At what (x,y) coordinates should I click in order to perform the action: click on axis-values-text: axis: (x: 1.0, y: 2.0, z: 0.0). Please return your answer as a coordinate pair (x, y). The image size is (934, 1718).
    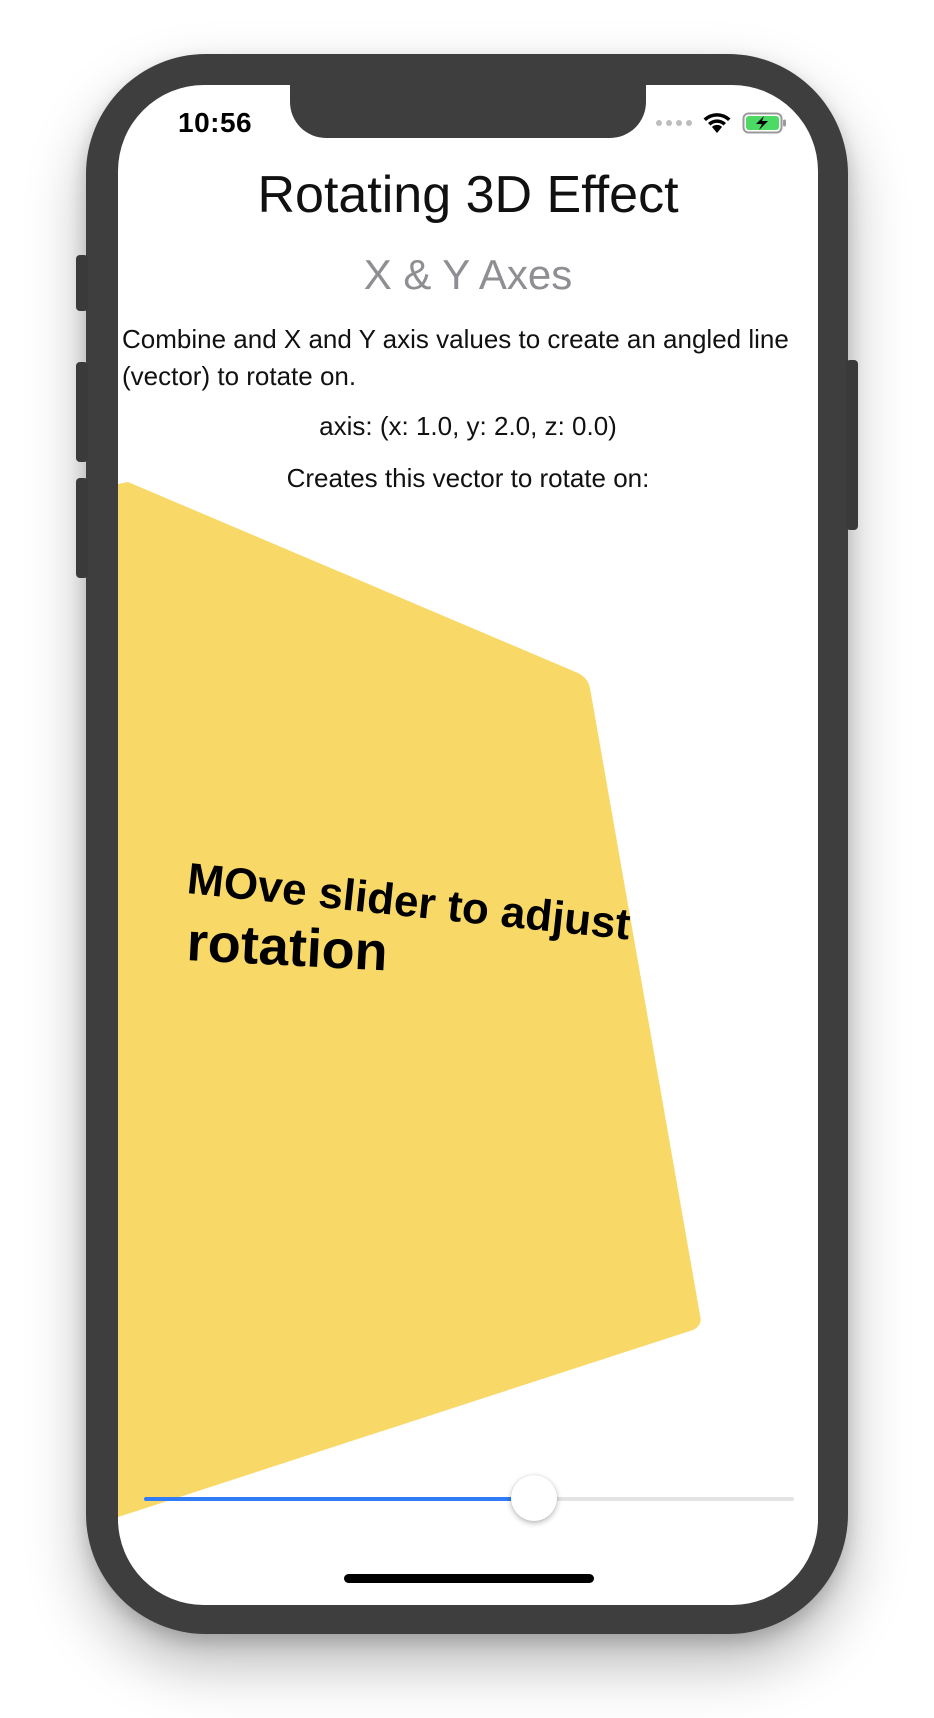
    Looking at the image, I should click on (468, 426).